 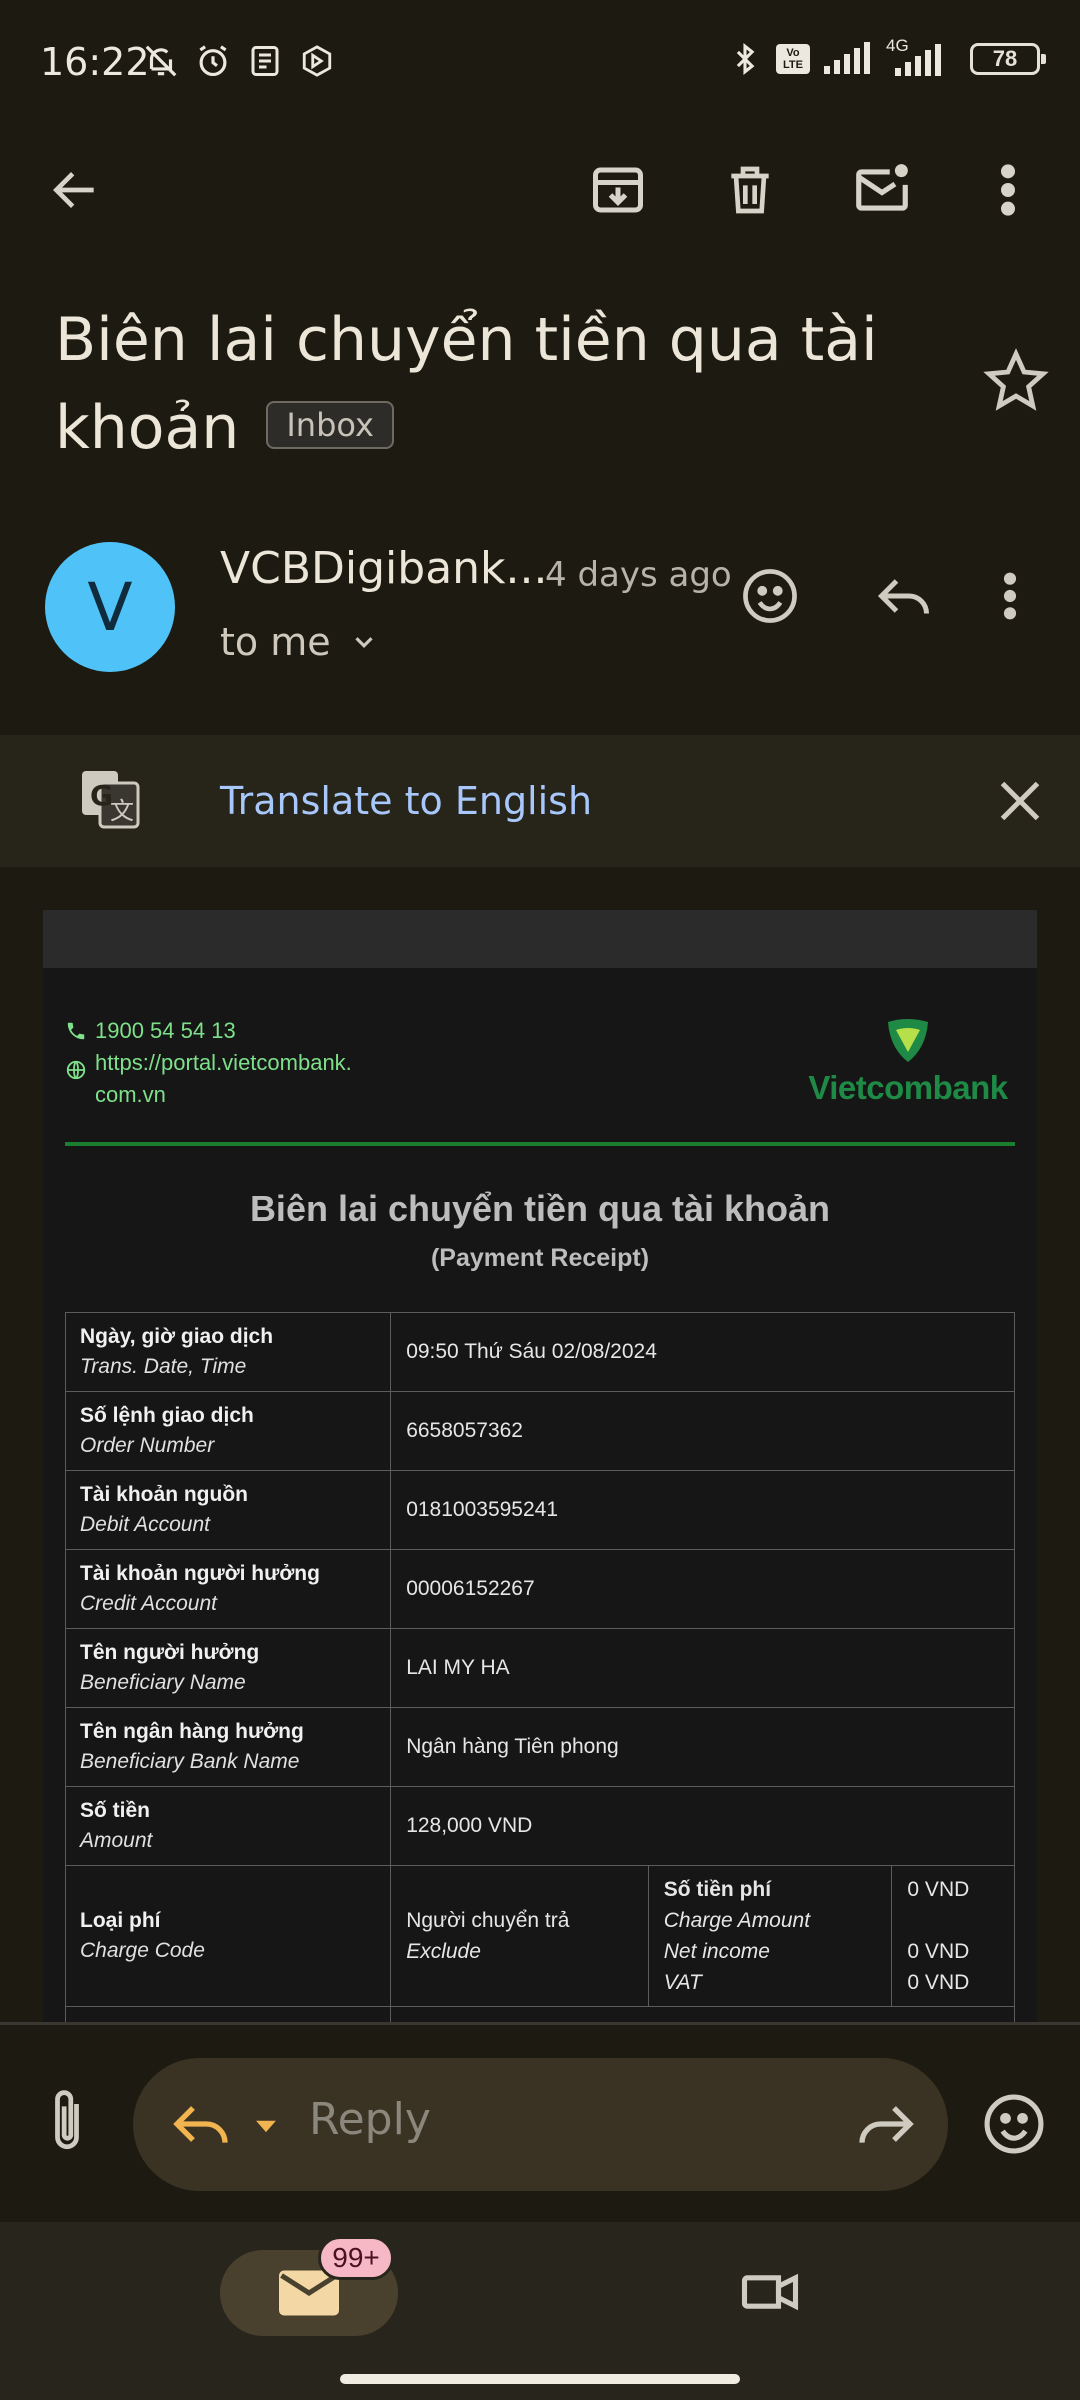 I want to click on receipt-value, so click(x=702, y=2014).